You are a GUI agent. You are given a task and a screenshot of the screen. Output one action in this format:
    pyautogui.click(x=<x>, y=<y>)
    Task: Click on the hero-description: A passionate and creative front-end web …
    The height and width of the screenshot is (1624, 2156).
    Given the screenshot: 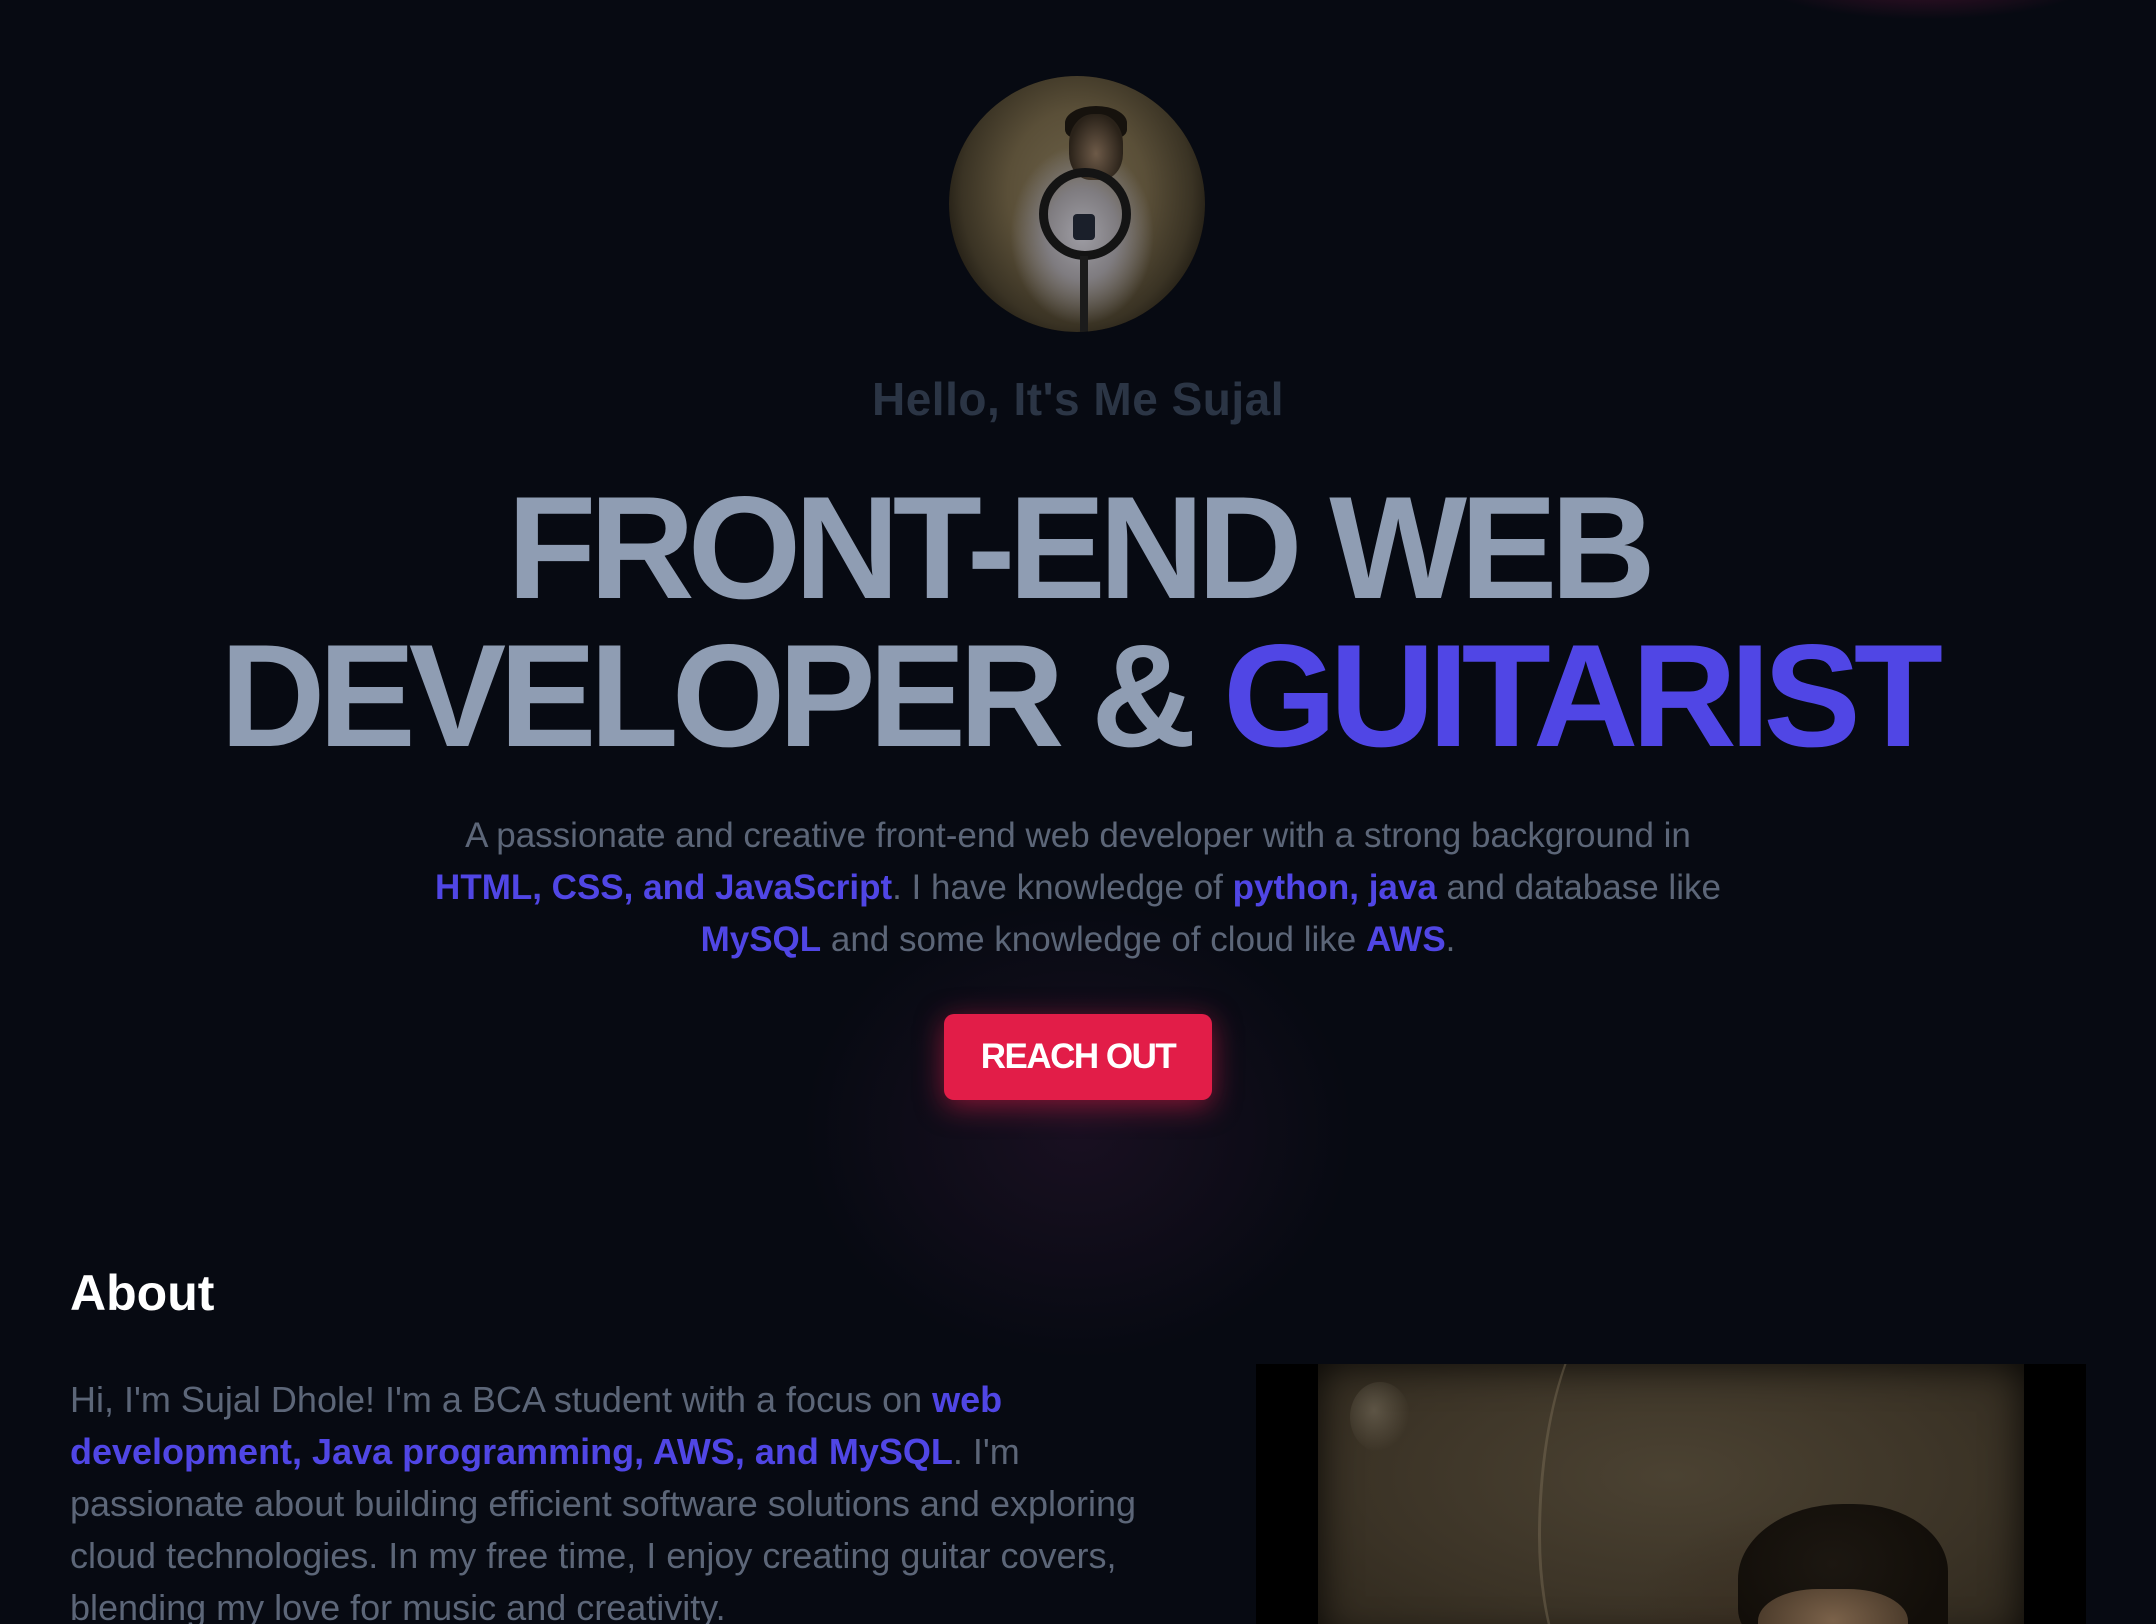 What is the action you would take?
    pyautogui.click(x=1078, y=888)
    